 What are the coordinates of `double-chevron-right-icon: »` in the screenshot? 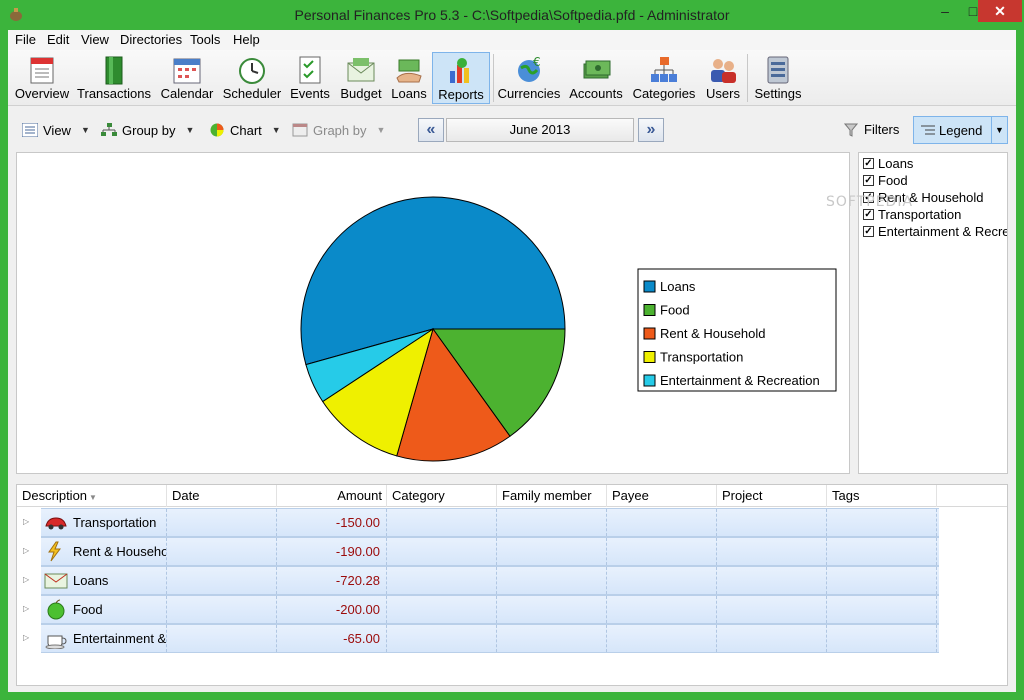 It's located at (651, 129).